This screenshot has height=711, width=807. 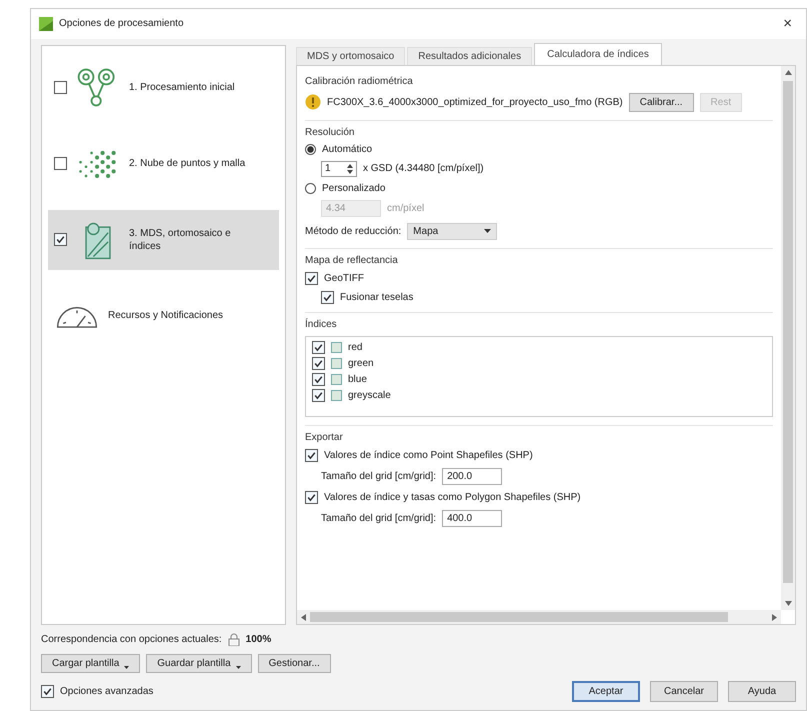 What do you see at coordinates (598, 53) in the screenshot?
I see `tab: Calculadora de índices` at bounding box center [598, 53].